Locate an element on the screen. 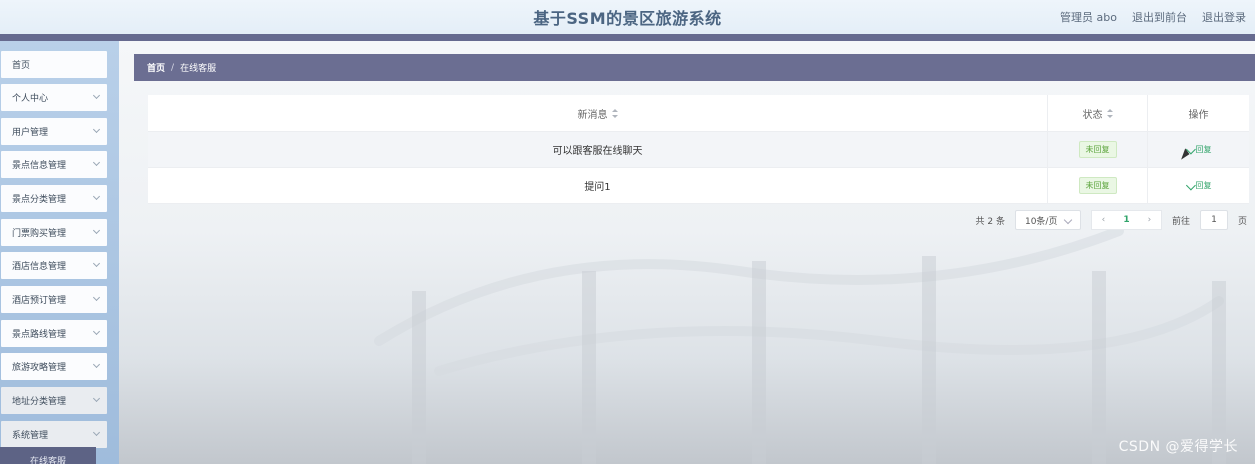 The height and width of the screenshot is (464, 1255). sidebar-item-personal-center: 个人中心 is located at coordinates (54, 97).